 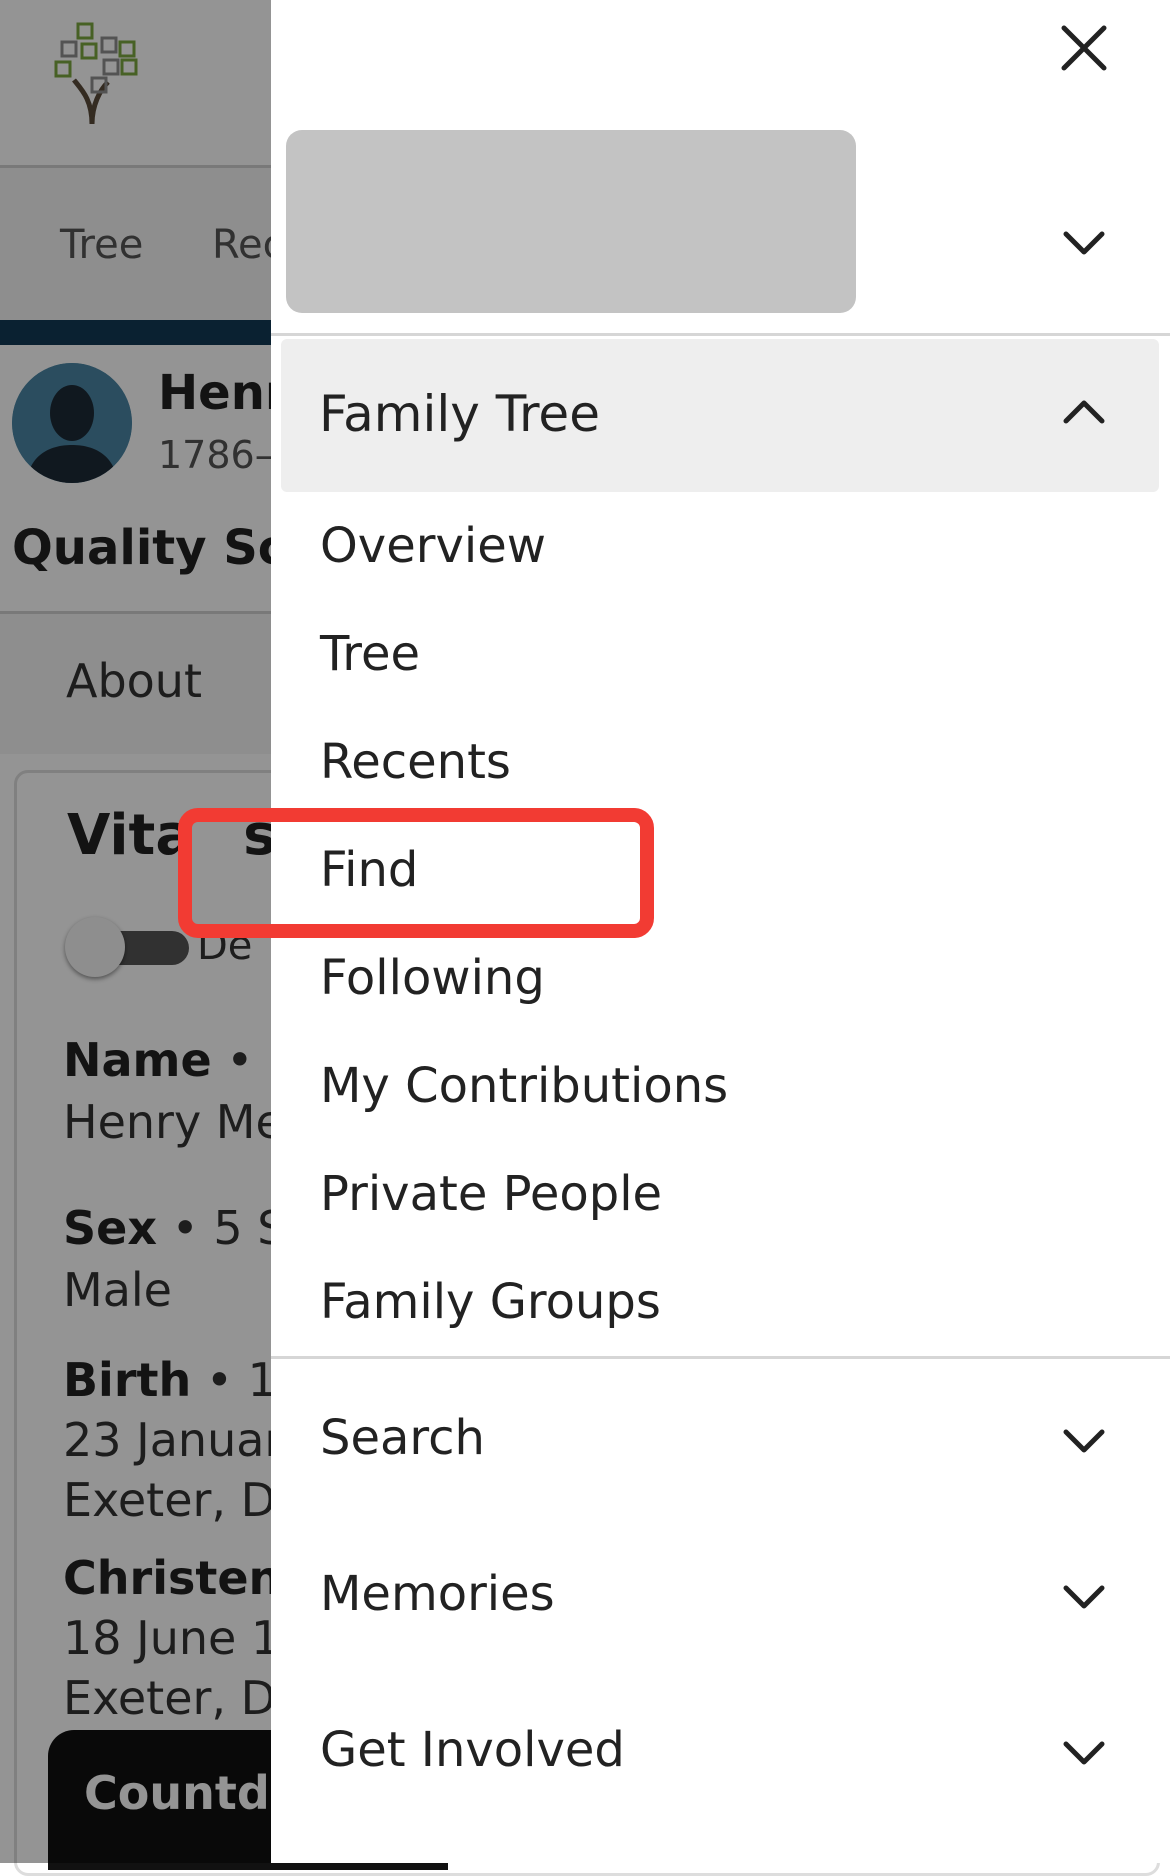 What do you see at coordinates (490, 1302) in the screenshot?
I see `menu-item-family-groups: Family Groups` at bounding box center [490, 1302].